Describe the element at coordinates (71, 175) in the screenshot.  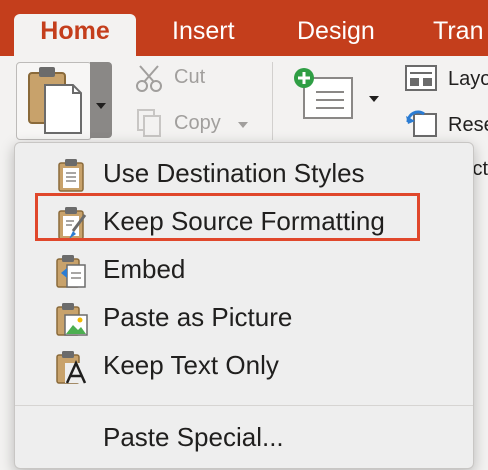
I see `clipboard-icon` at that location.